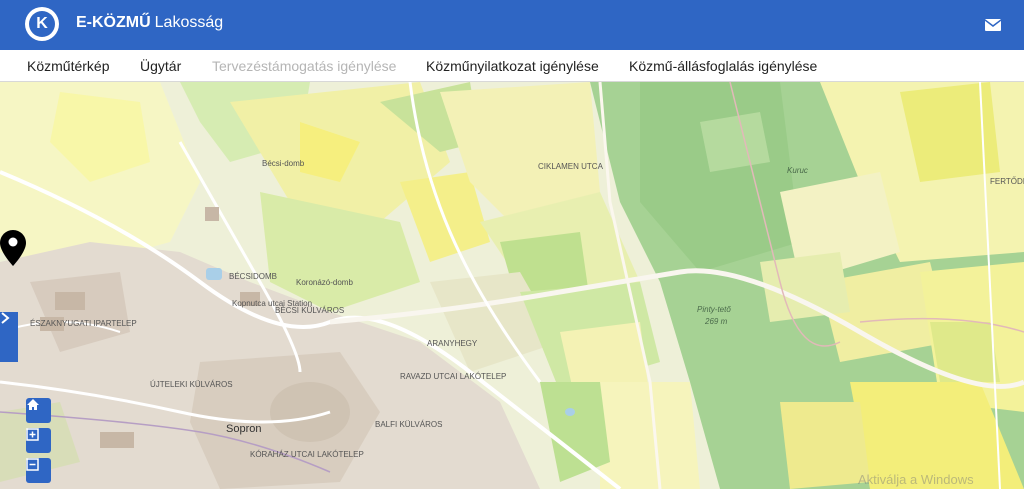  Describe the element at coordinates (160, 66) in the screenshot. I see `nav-item-ugytar: Ügytár` at that location.